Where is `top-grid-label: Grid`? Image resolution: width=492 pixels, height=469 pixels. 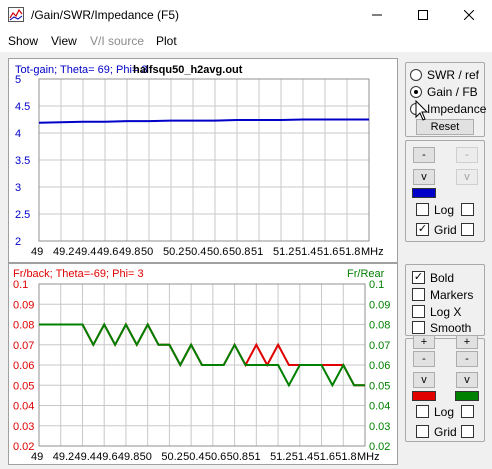 top-grid-label: Grid is located at coordinates (445, 230).